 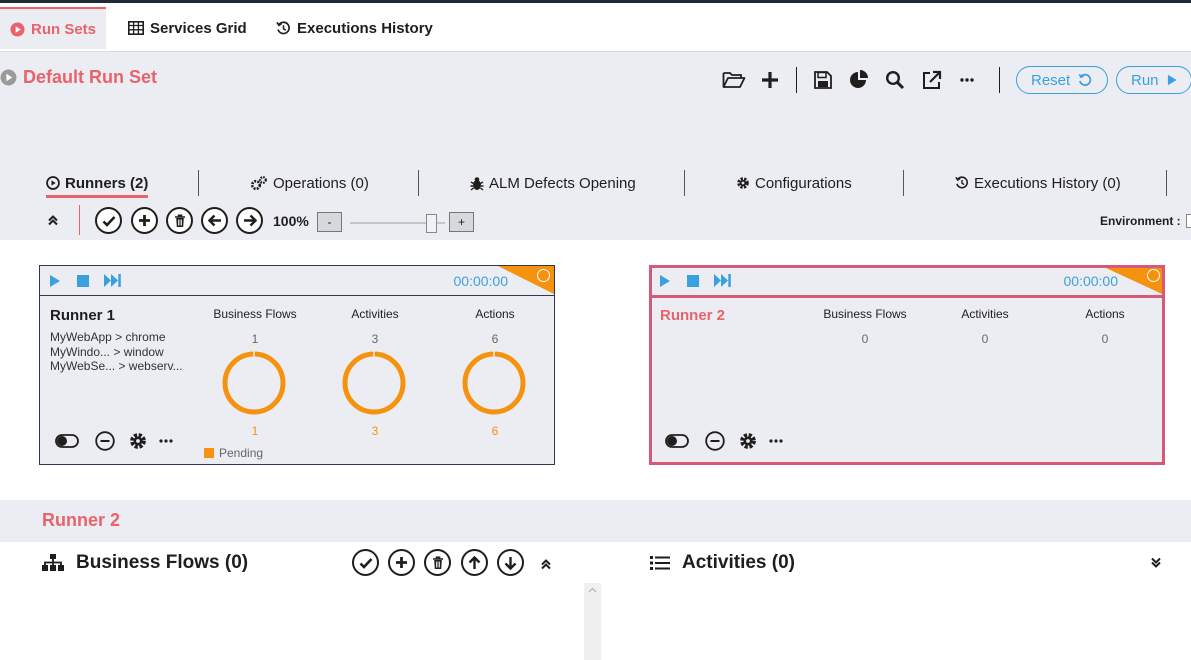 What do you see at coordinates (108, 337) in the screenshot?
I see `runner-app: MyWebApp > chrome` at bounding box center [108, 337].